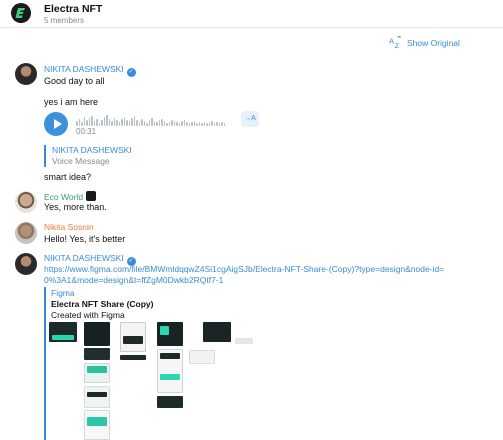 The width and height of the screenshot is (503, 440). What do you see at coordinates (74, 81) in the screenshot?
I see `message-text: Good day to all` at bounding box center [74, 81].